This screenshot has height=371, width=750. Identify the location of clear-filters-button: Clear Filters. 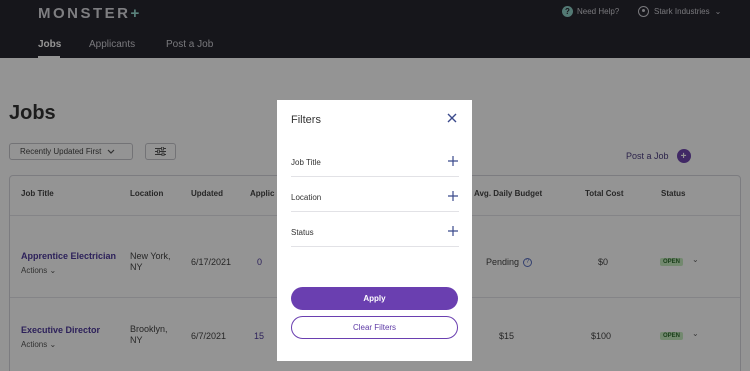
(374, 327).